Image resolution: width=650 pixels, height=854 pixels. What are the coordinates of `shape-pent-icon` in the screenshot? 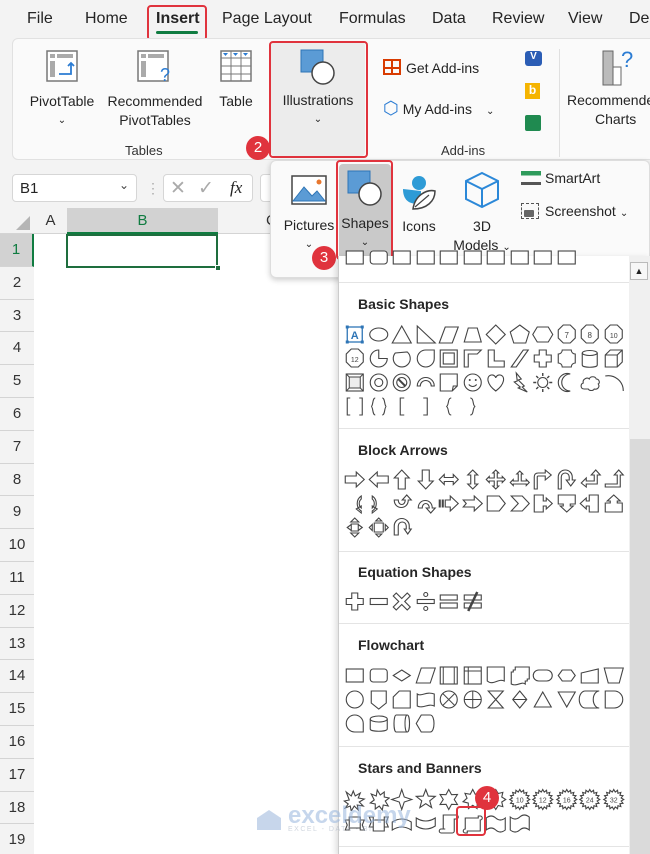 It's located at (520, 334).